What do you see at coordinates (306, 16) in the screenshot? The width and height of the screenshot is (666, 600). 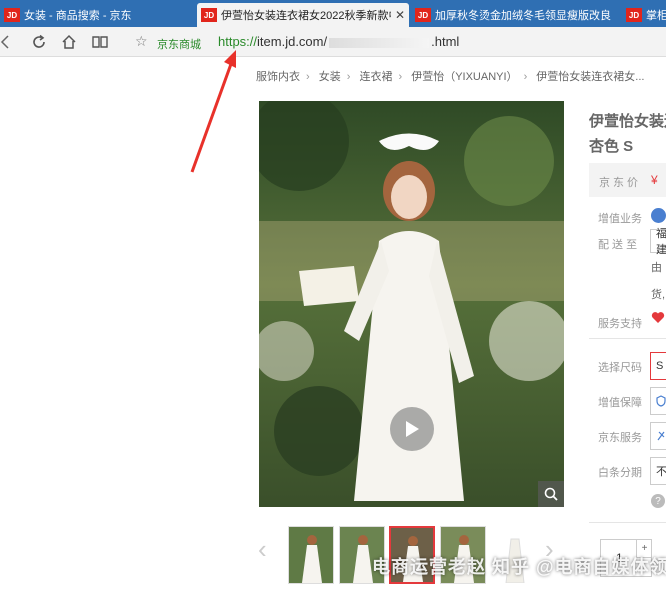 I see `tab-label: 伊萱怡女装连衣裙女2022秋季新款中` at bounding box center [306, 16].